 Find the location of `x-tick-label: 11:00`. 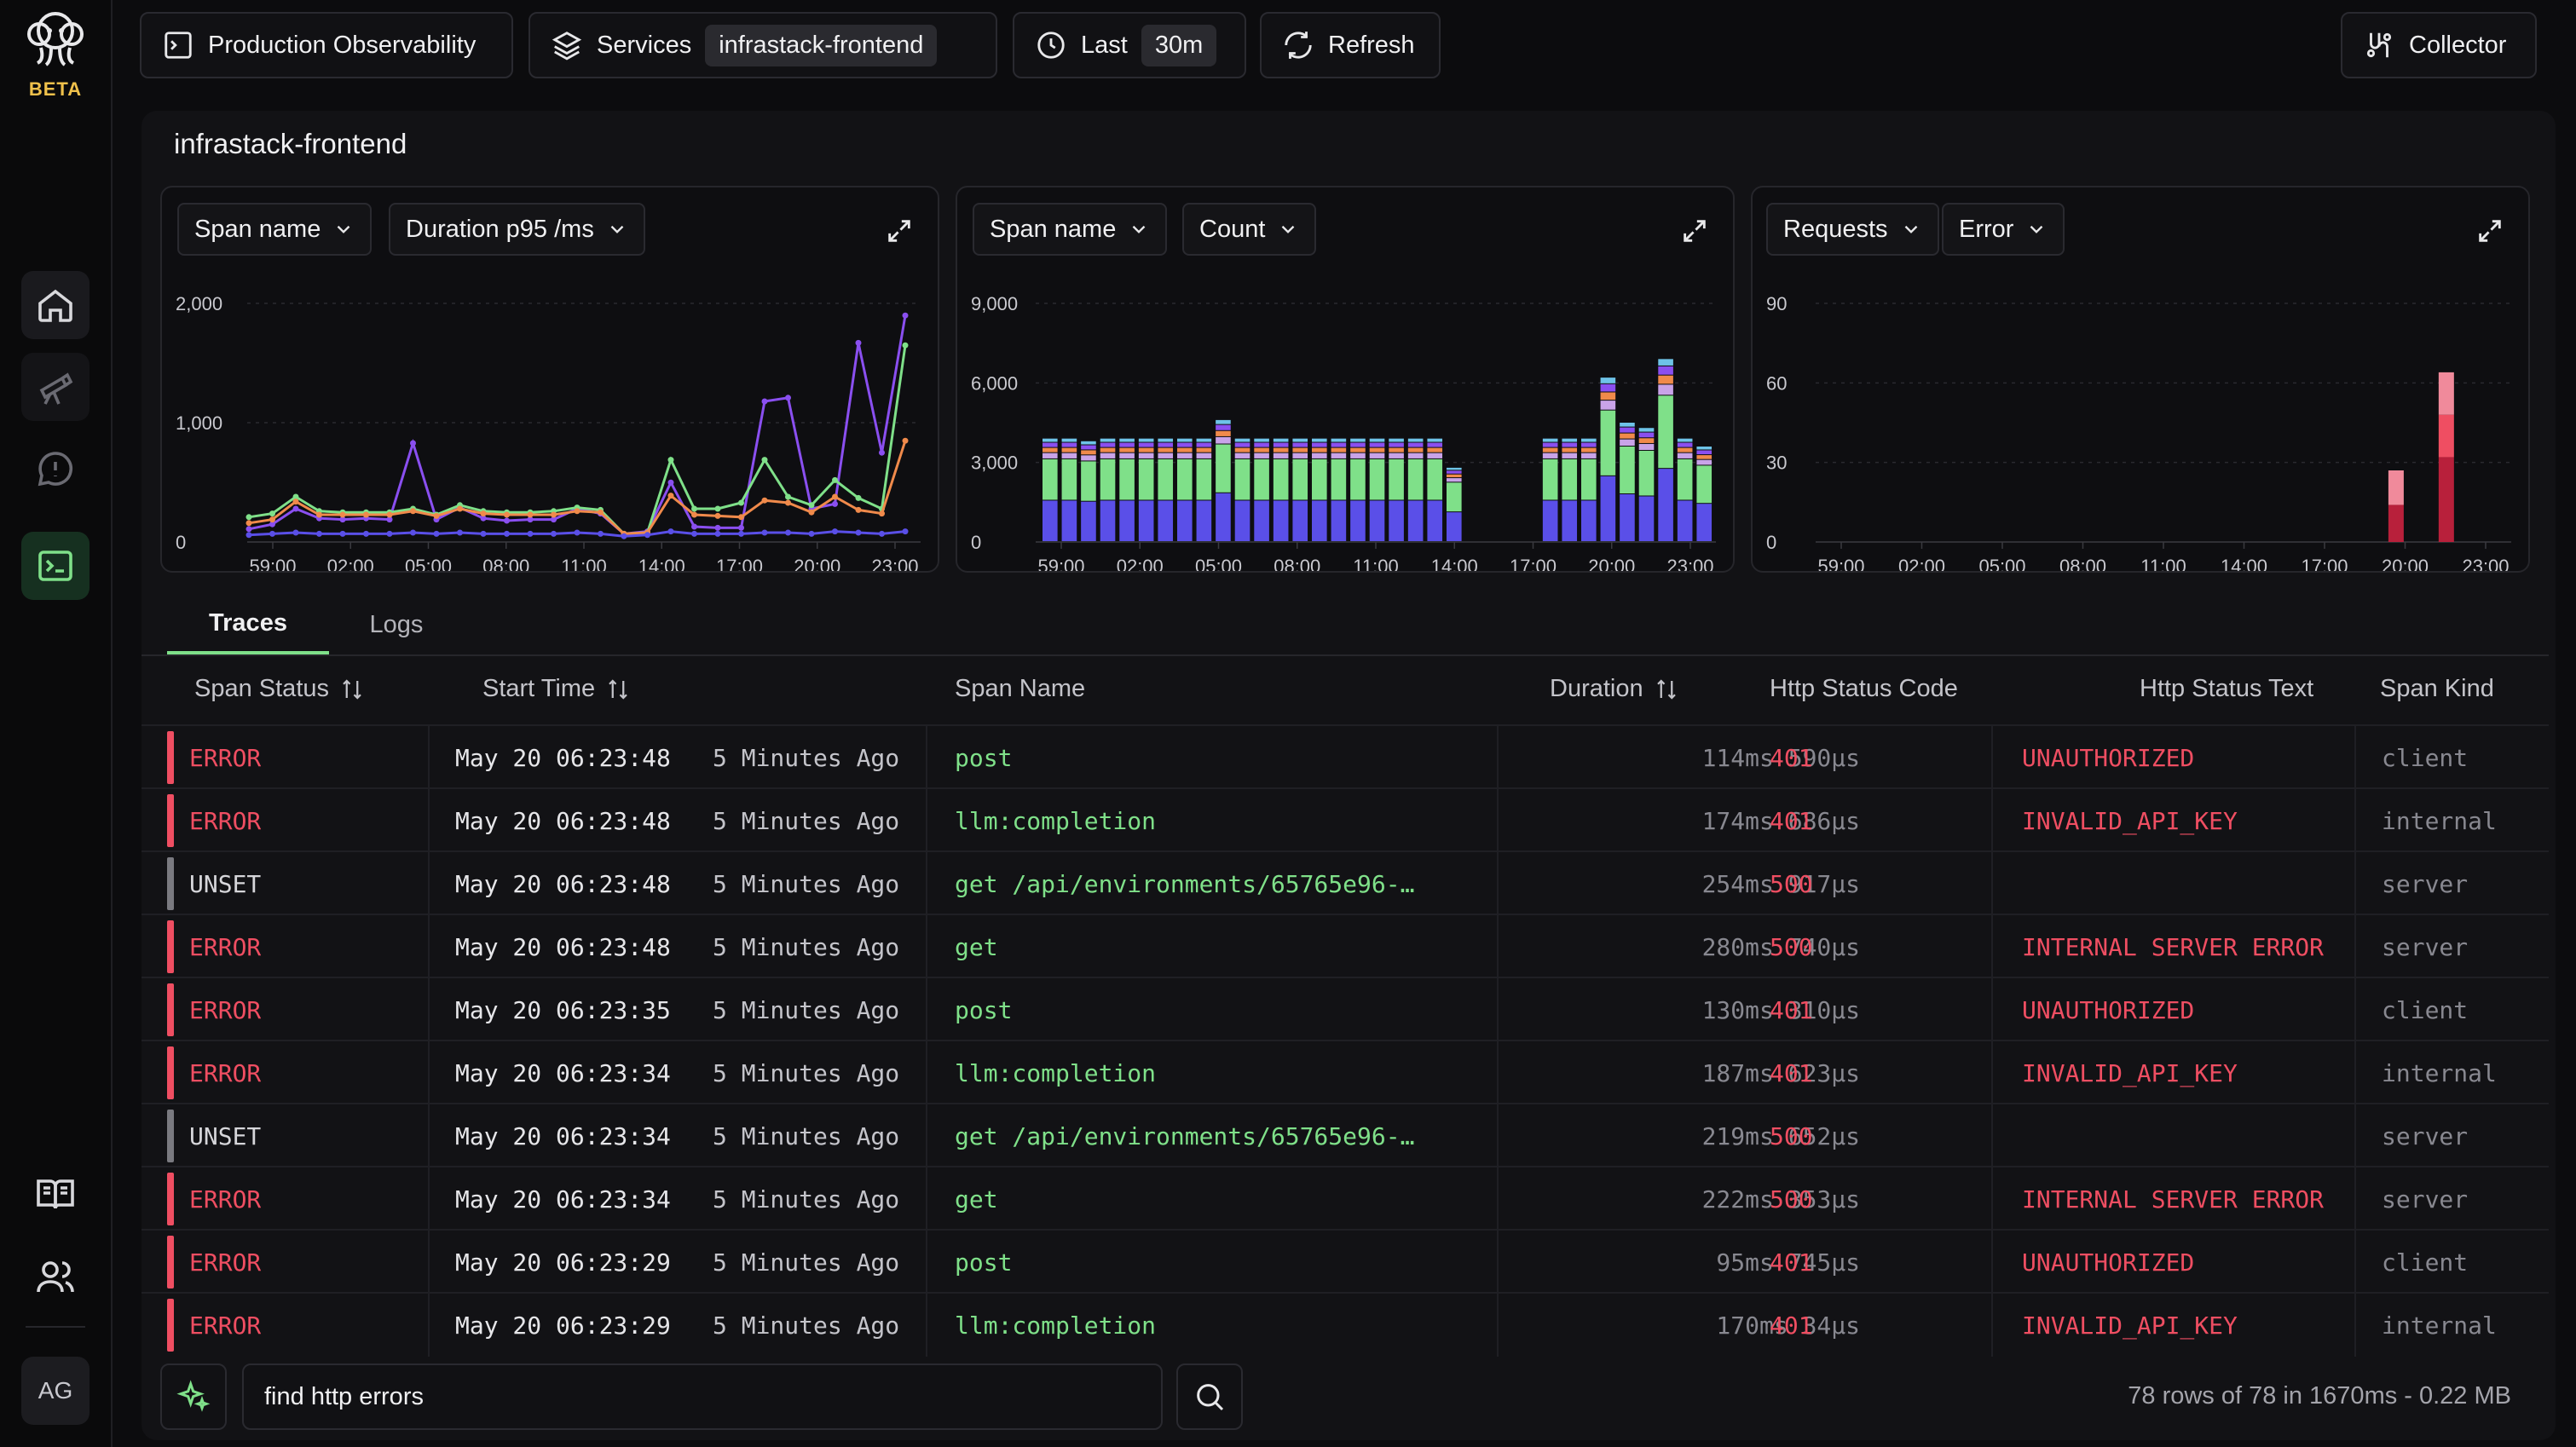

x-tick-label: 11:00 is located at coordinates (2163, 563).